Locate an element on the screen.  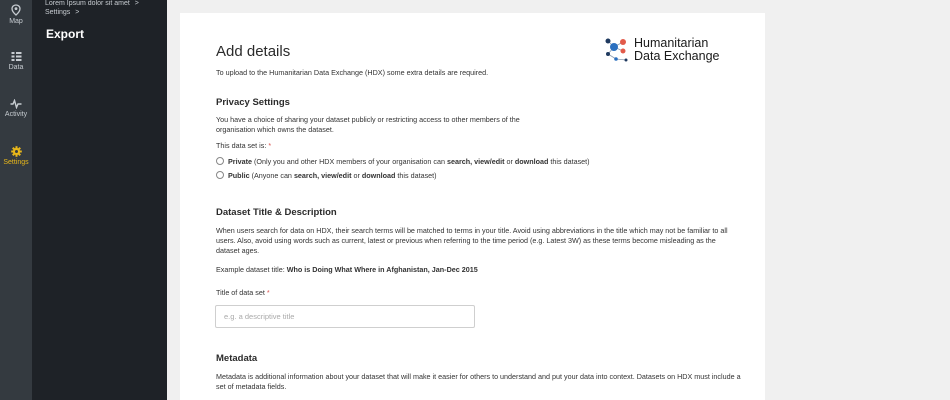
icon-rail: Map Data Activity Settings is located at coordinates (16, 200).